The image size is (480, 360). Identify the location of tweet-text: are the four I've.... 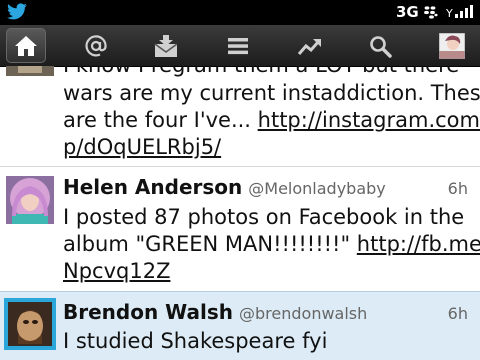
(160, 120).